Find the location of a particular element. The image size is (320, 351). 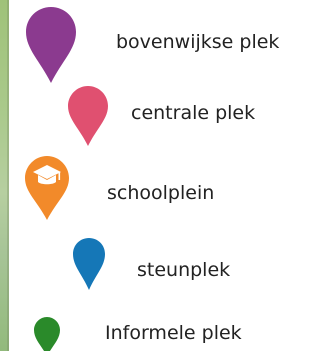

legend-label: Informele plek is located at coordinates (173, 333).